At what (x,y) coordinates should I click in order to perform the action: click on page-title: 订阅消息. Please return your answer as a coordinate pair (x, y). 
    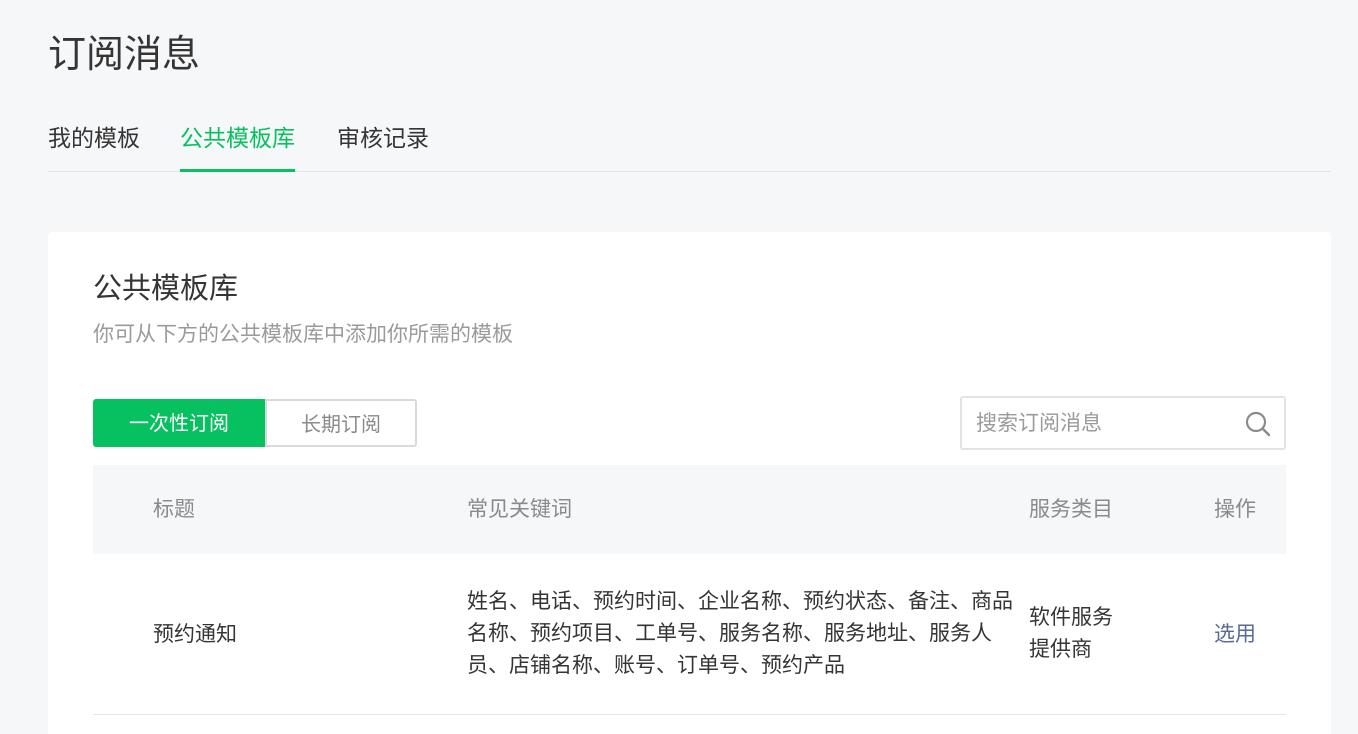
    Looking at the image, I should click on (124, 54).